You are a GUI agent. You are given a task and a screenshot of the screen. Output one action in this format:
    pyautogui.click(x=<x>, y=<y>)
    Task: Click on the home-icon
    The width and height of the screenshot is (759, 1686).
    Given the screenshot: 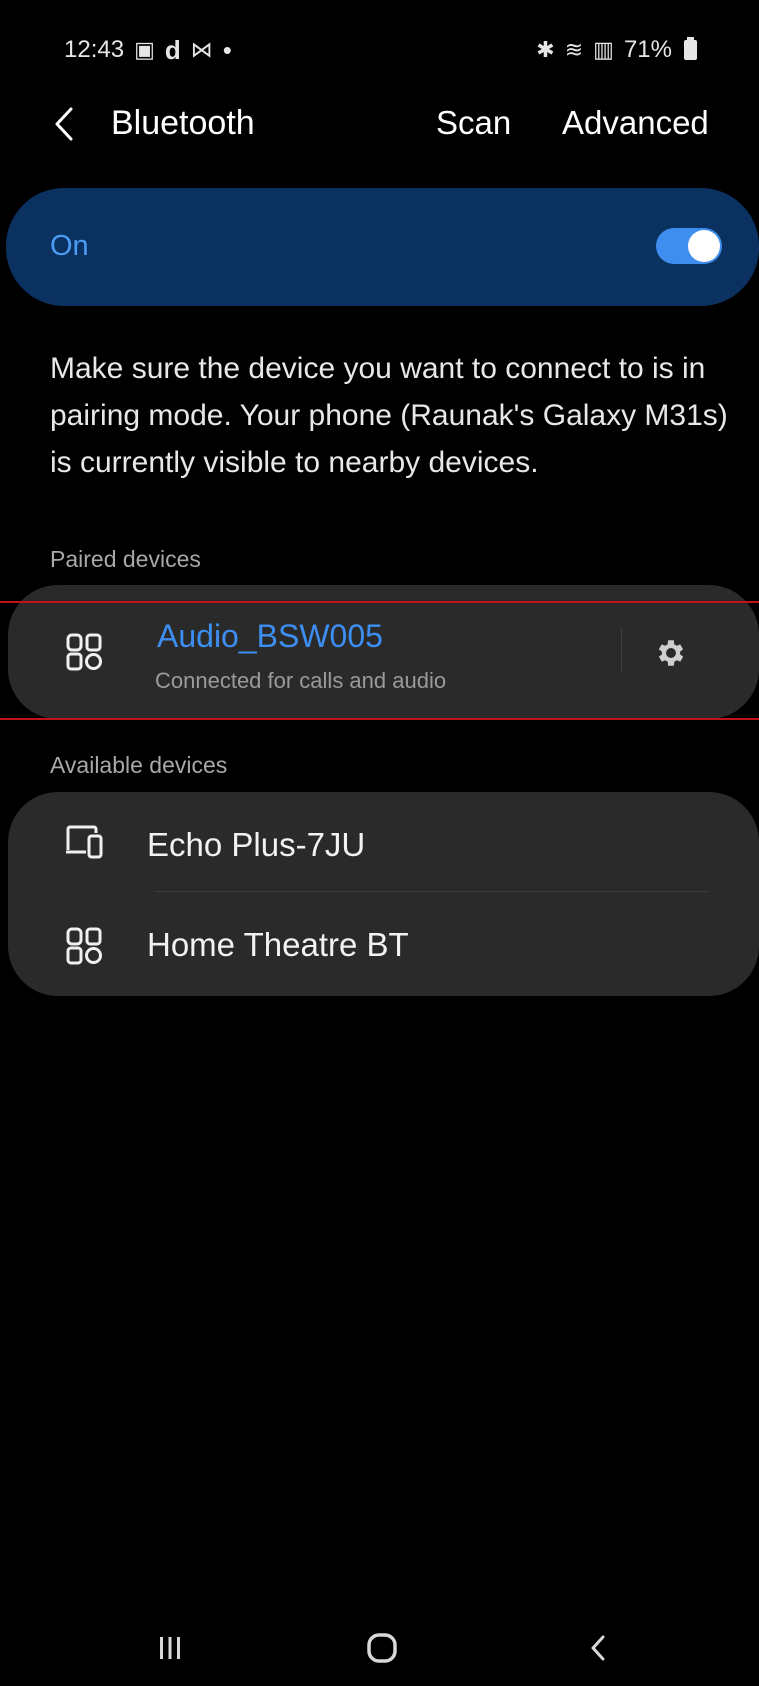 What is the action you would take?
    pyautogui.click(x=382, y=1648)
    